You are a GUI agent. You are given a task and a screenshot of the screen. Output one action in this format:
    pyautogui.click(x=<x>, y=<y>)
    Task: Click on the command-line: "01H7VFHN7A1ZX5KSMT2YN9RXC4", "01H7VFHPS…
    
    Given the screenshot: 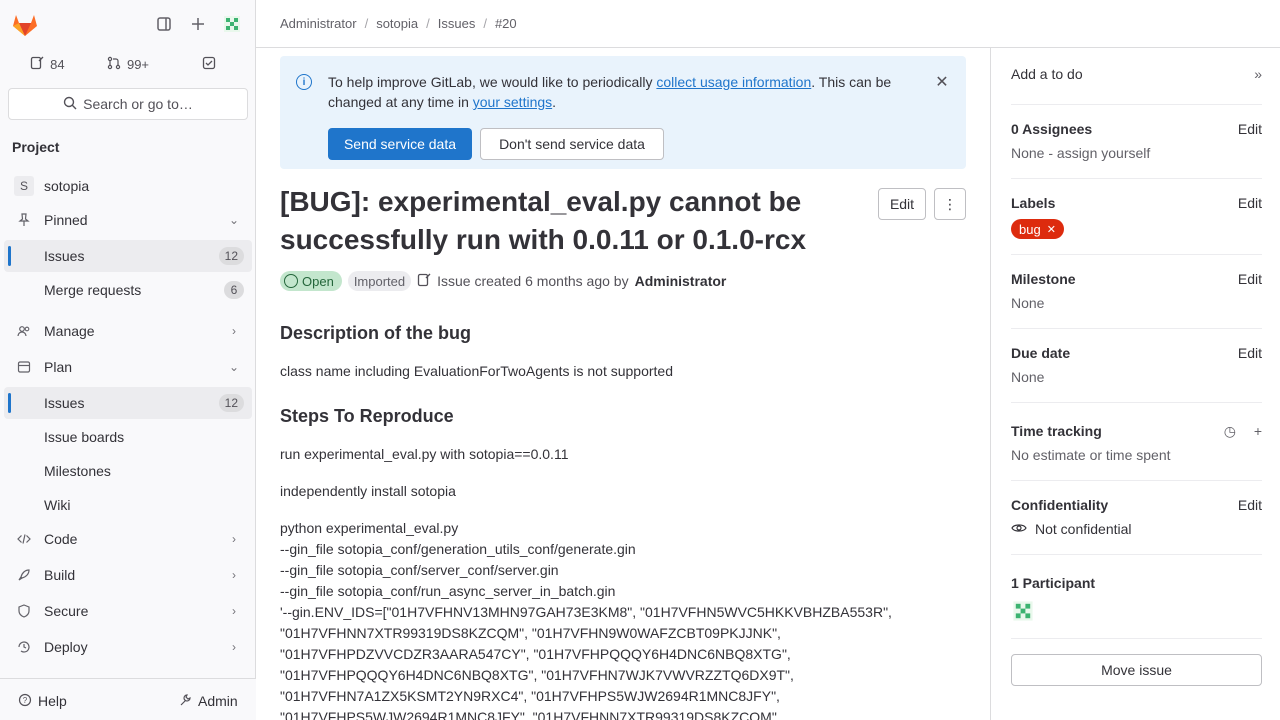 What is the action you would take?
    pyautogui.click(x=530, y=696)
    